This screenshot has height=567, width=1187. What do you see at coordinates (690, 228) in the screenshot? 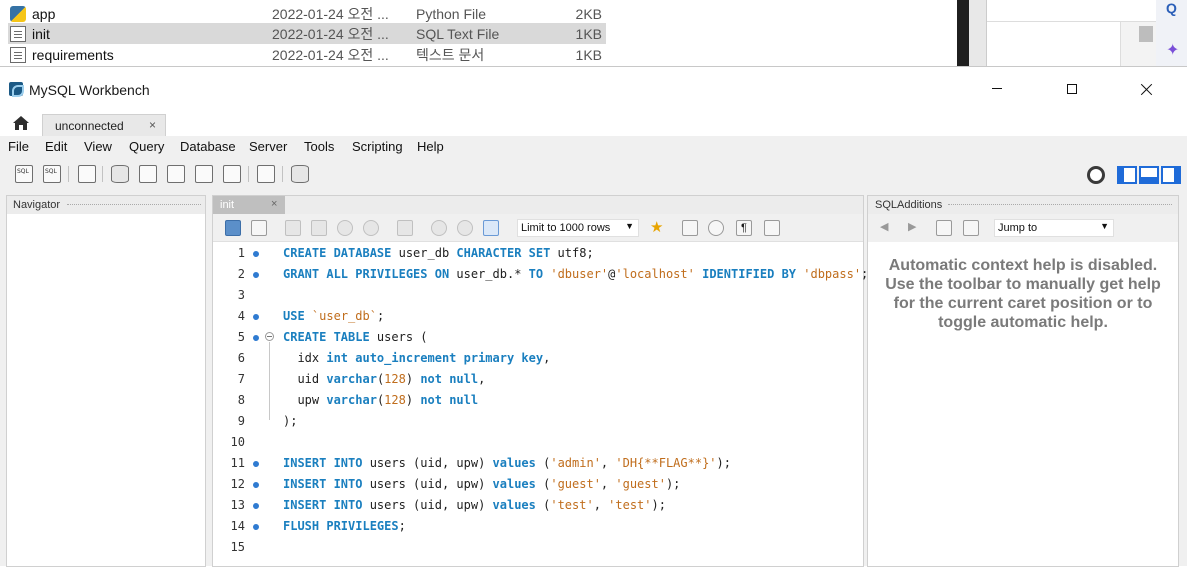
I see `beautify-icon` at bounding box center [690, 228].